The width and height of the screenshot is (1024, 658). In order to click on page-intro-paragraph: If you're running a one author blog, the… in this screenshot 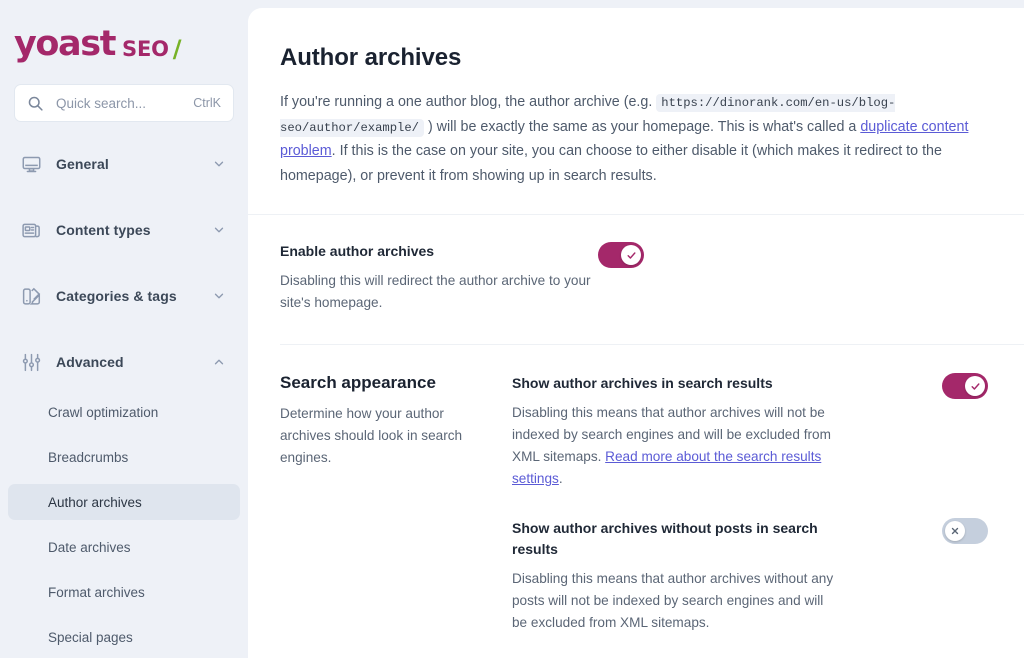, I will do `click(634, 139)`.